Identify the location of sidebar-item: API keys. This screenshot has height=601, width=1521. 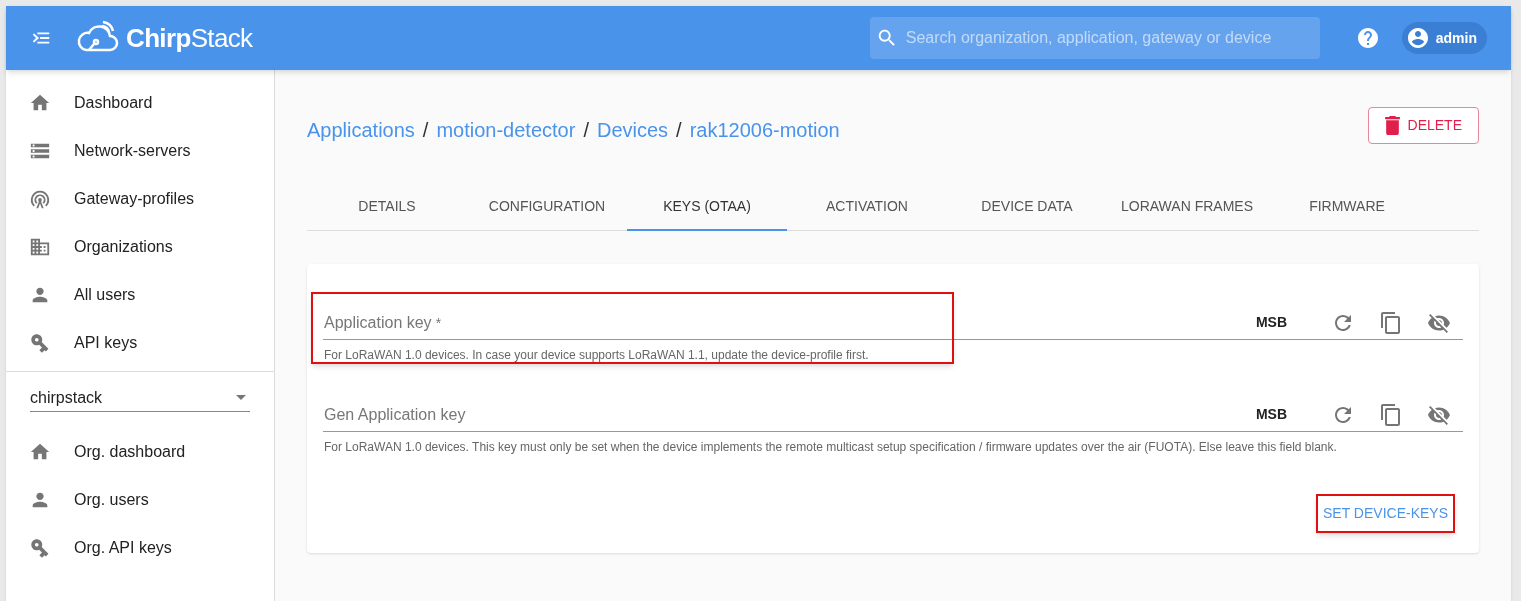
(140, 343).